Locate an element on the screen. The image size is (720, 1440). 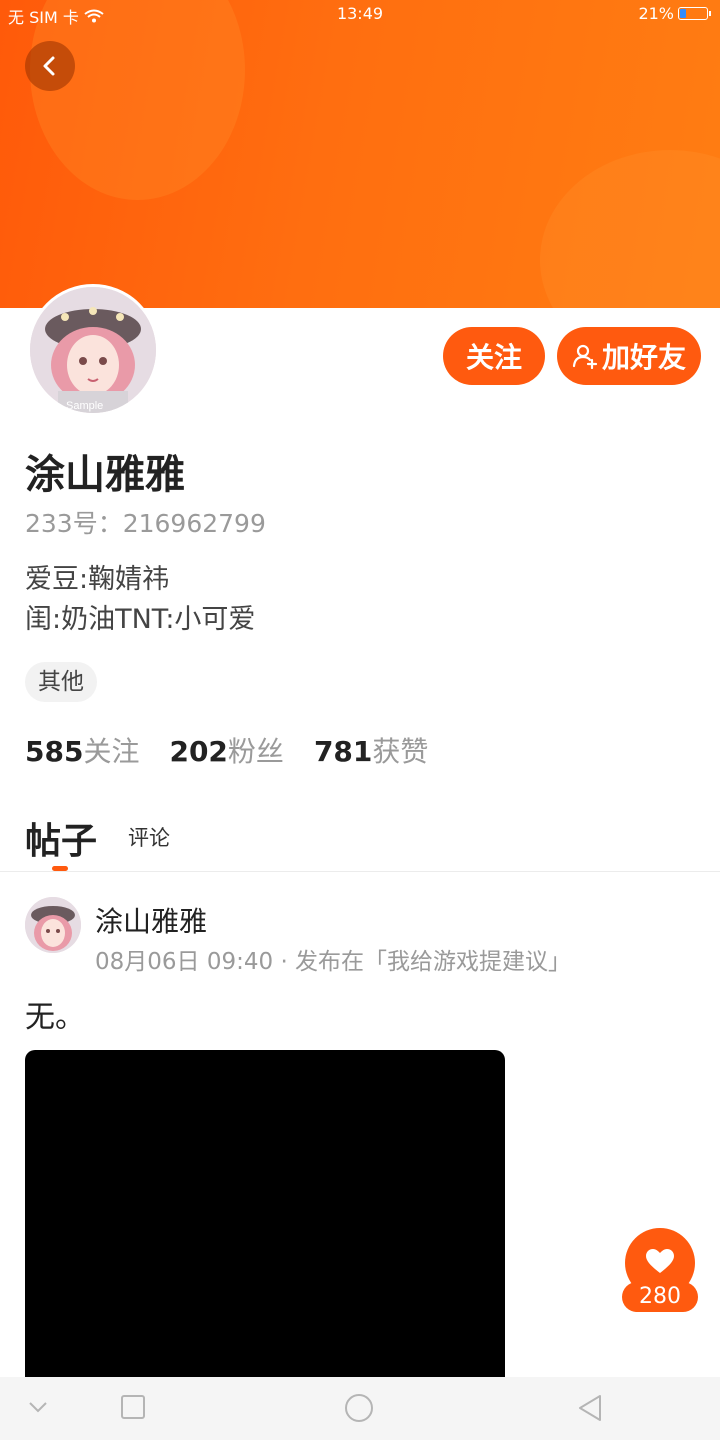
person-plus-icon is located at coordinates (585, 356).